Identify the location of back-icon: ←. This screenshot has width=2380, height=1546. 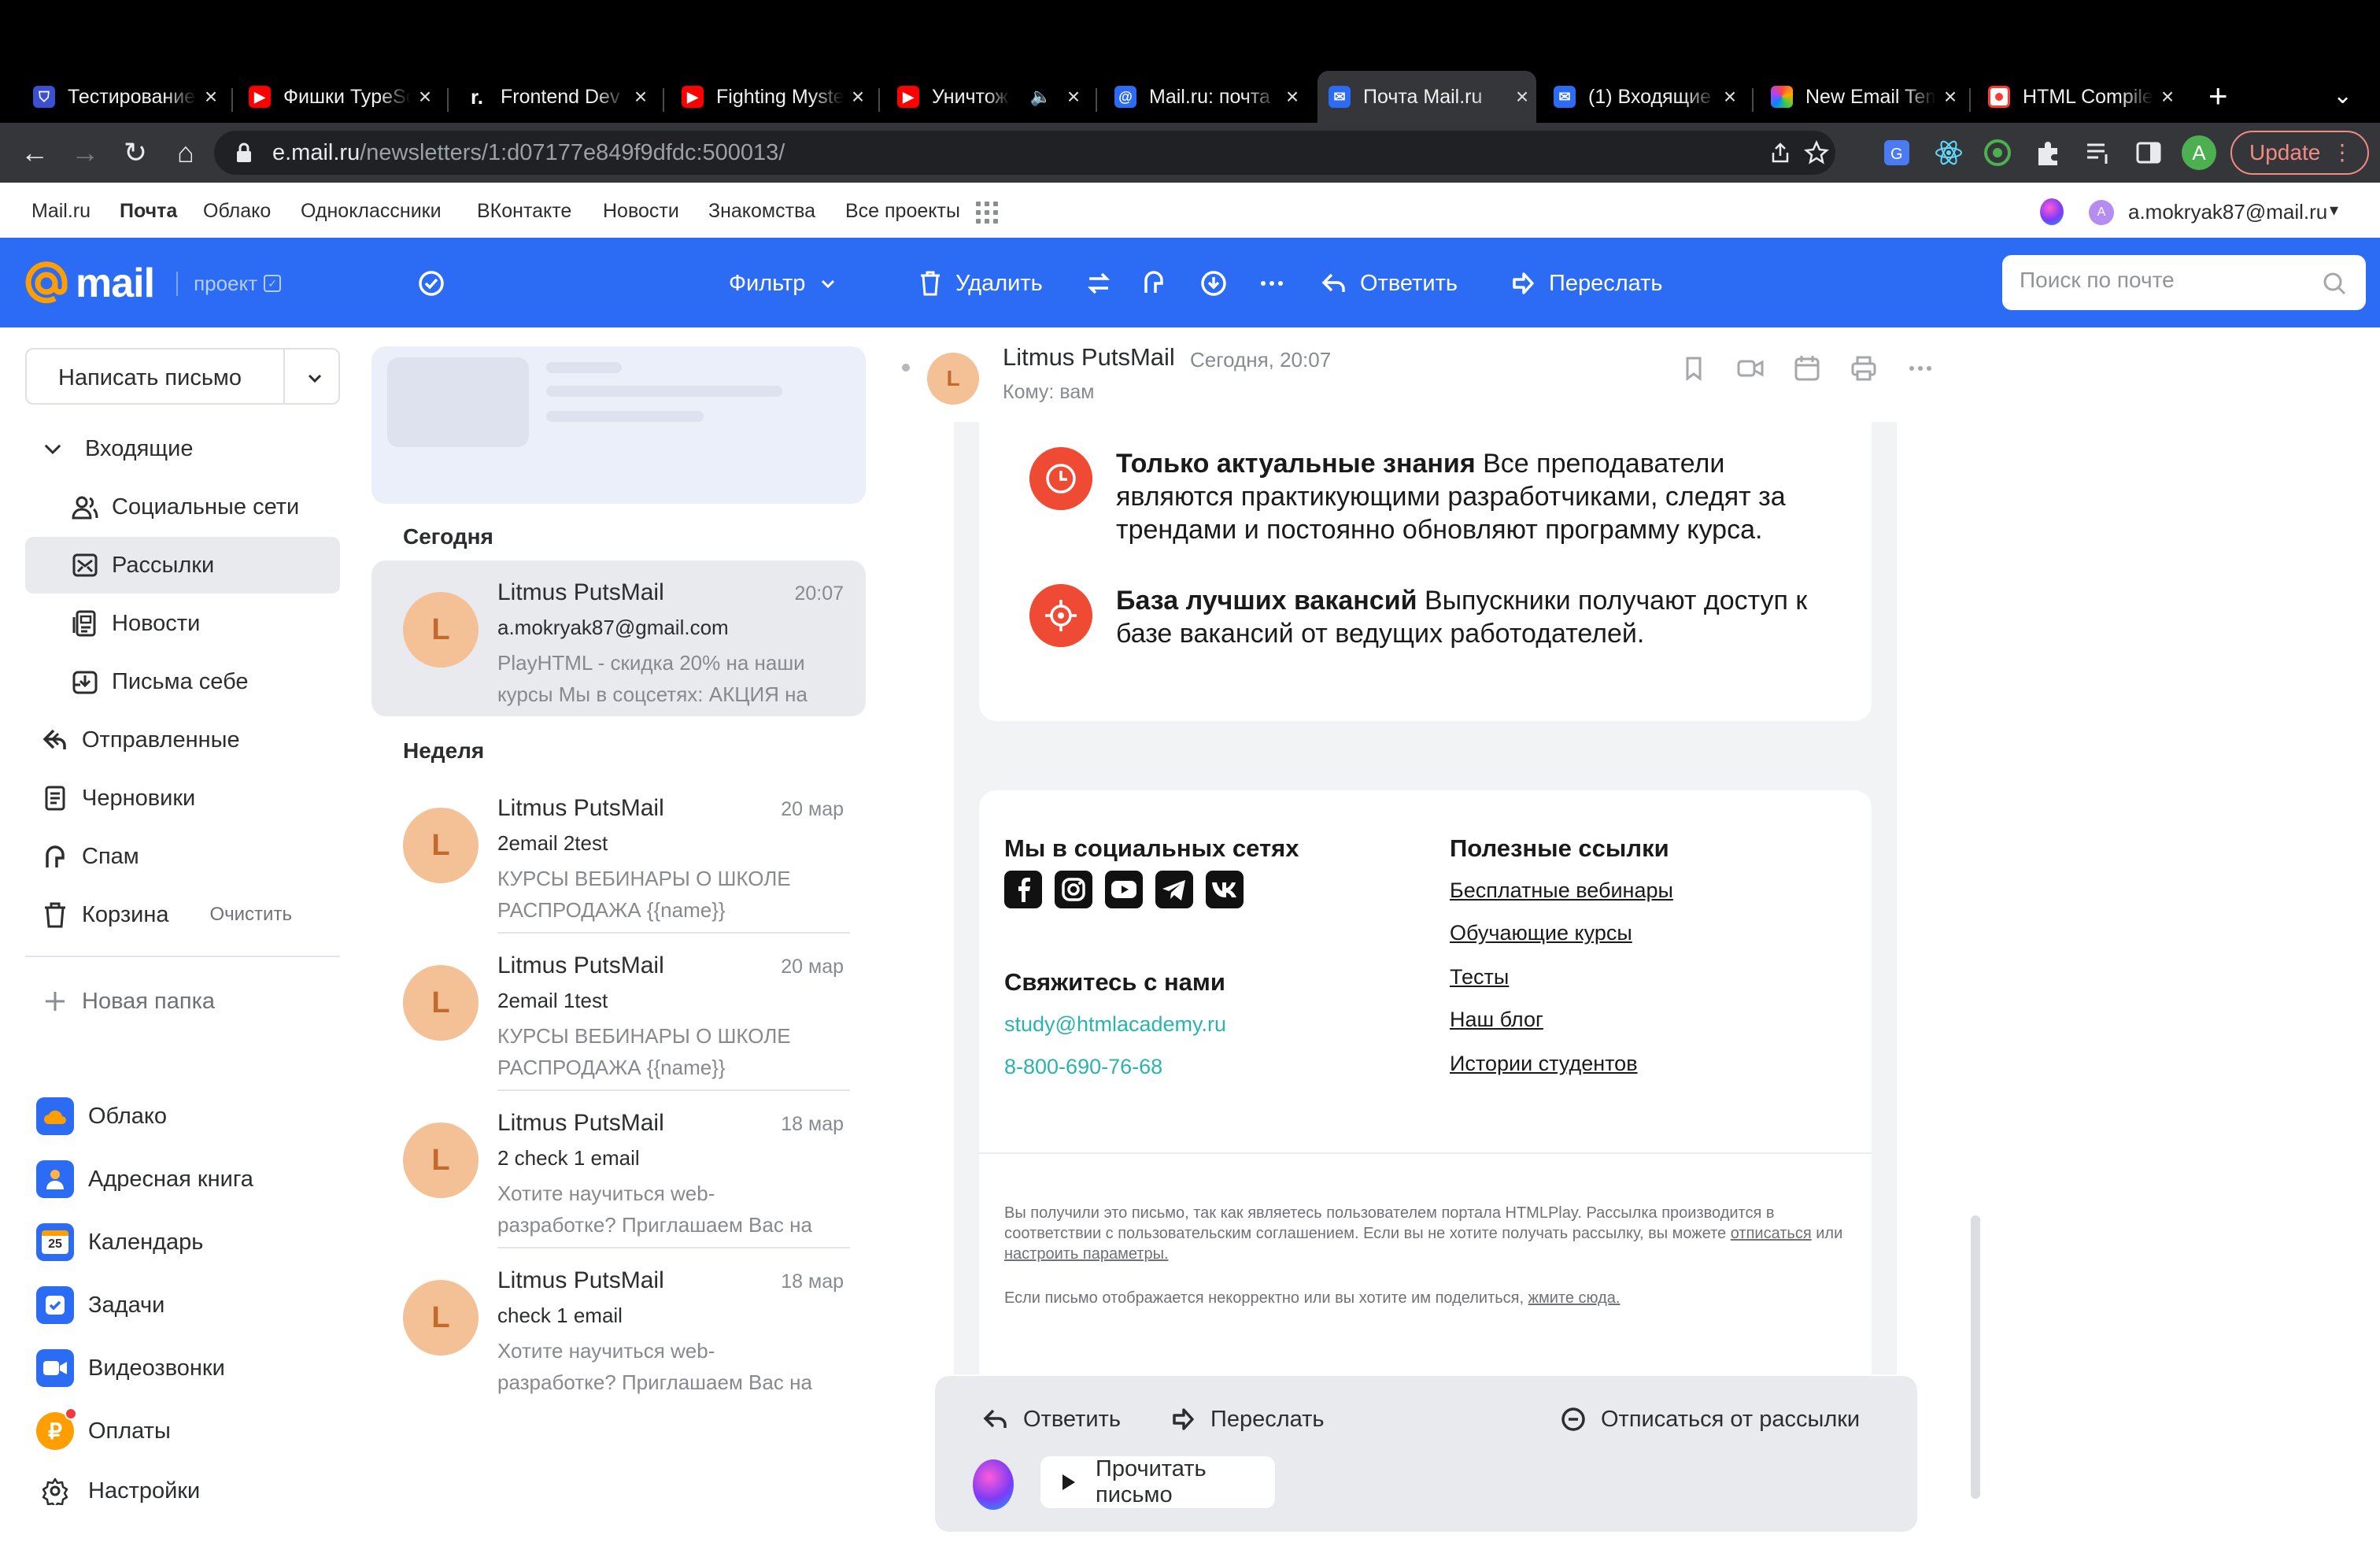
(34, 152).